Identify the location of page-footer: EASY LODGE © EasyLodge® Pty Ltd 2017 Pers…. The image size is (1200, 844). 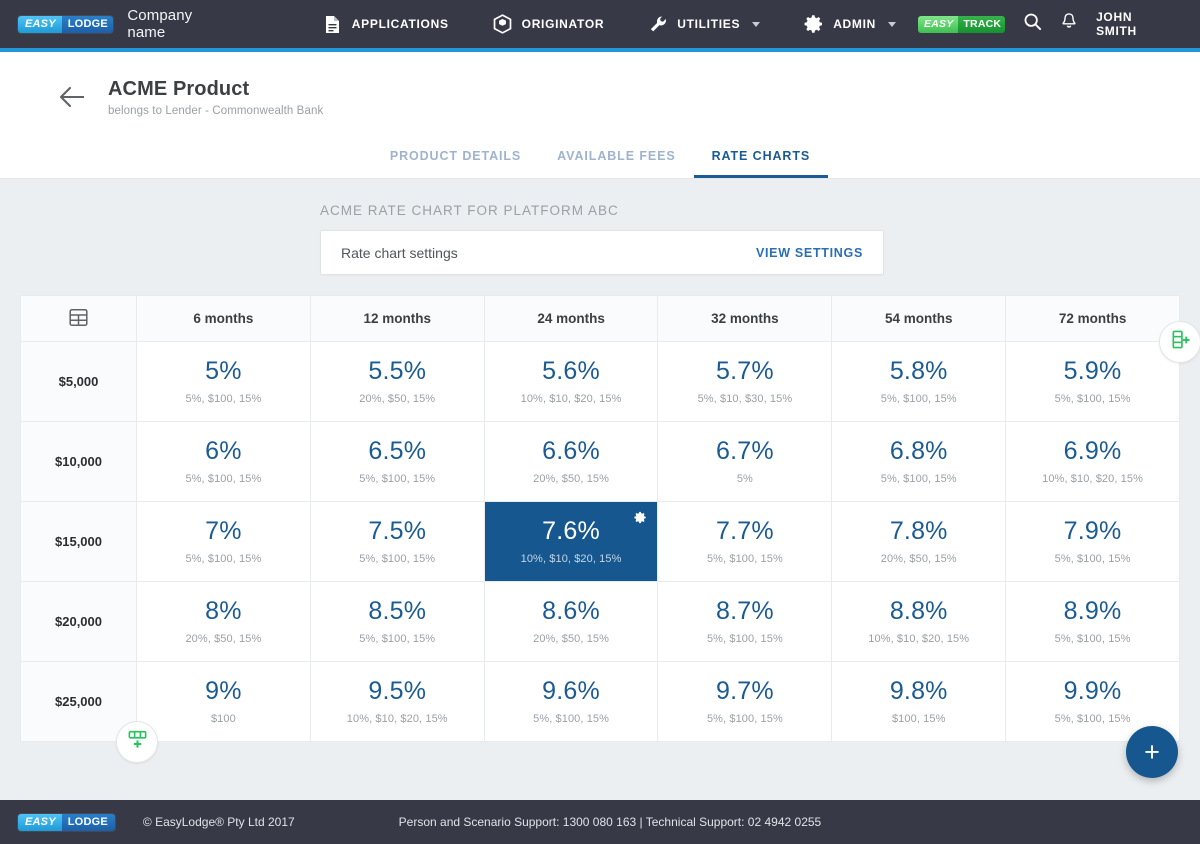
(600, 822).